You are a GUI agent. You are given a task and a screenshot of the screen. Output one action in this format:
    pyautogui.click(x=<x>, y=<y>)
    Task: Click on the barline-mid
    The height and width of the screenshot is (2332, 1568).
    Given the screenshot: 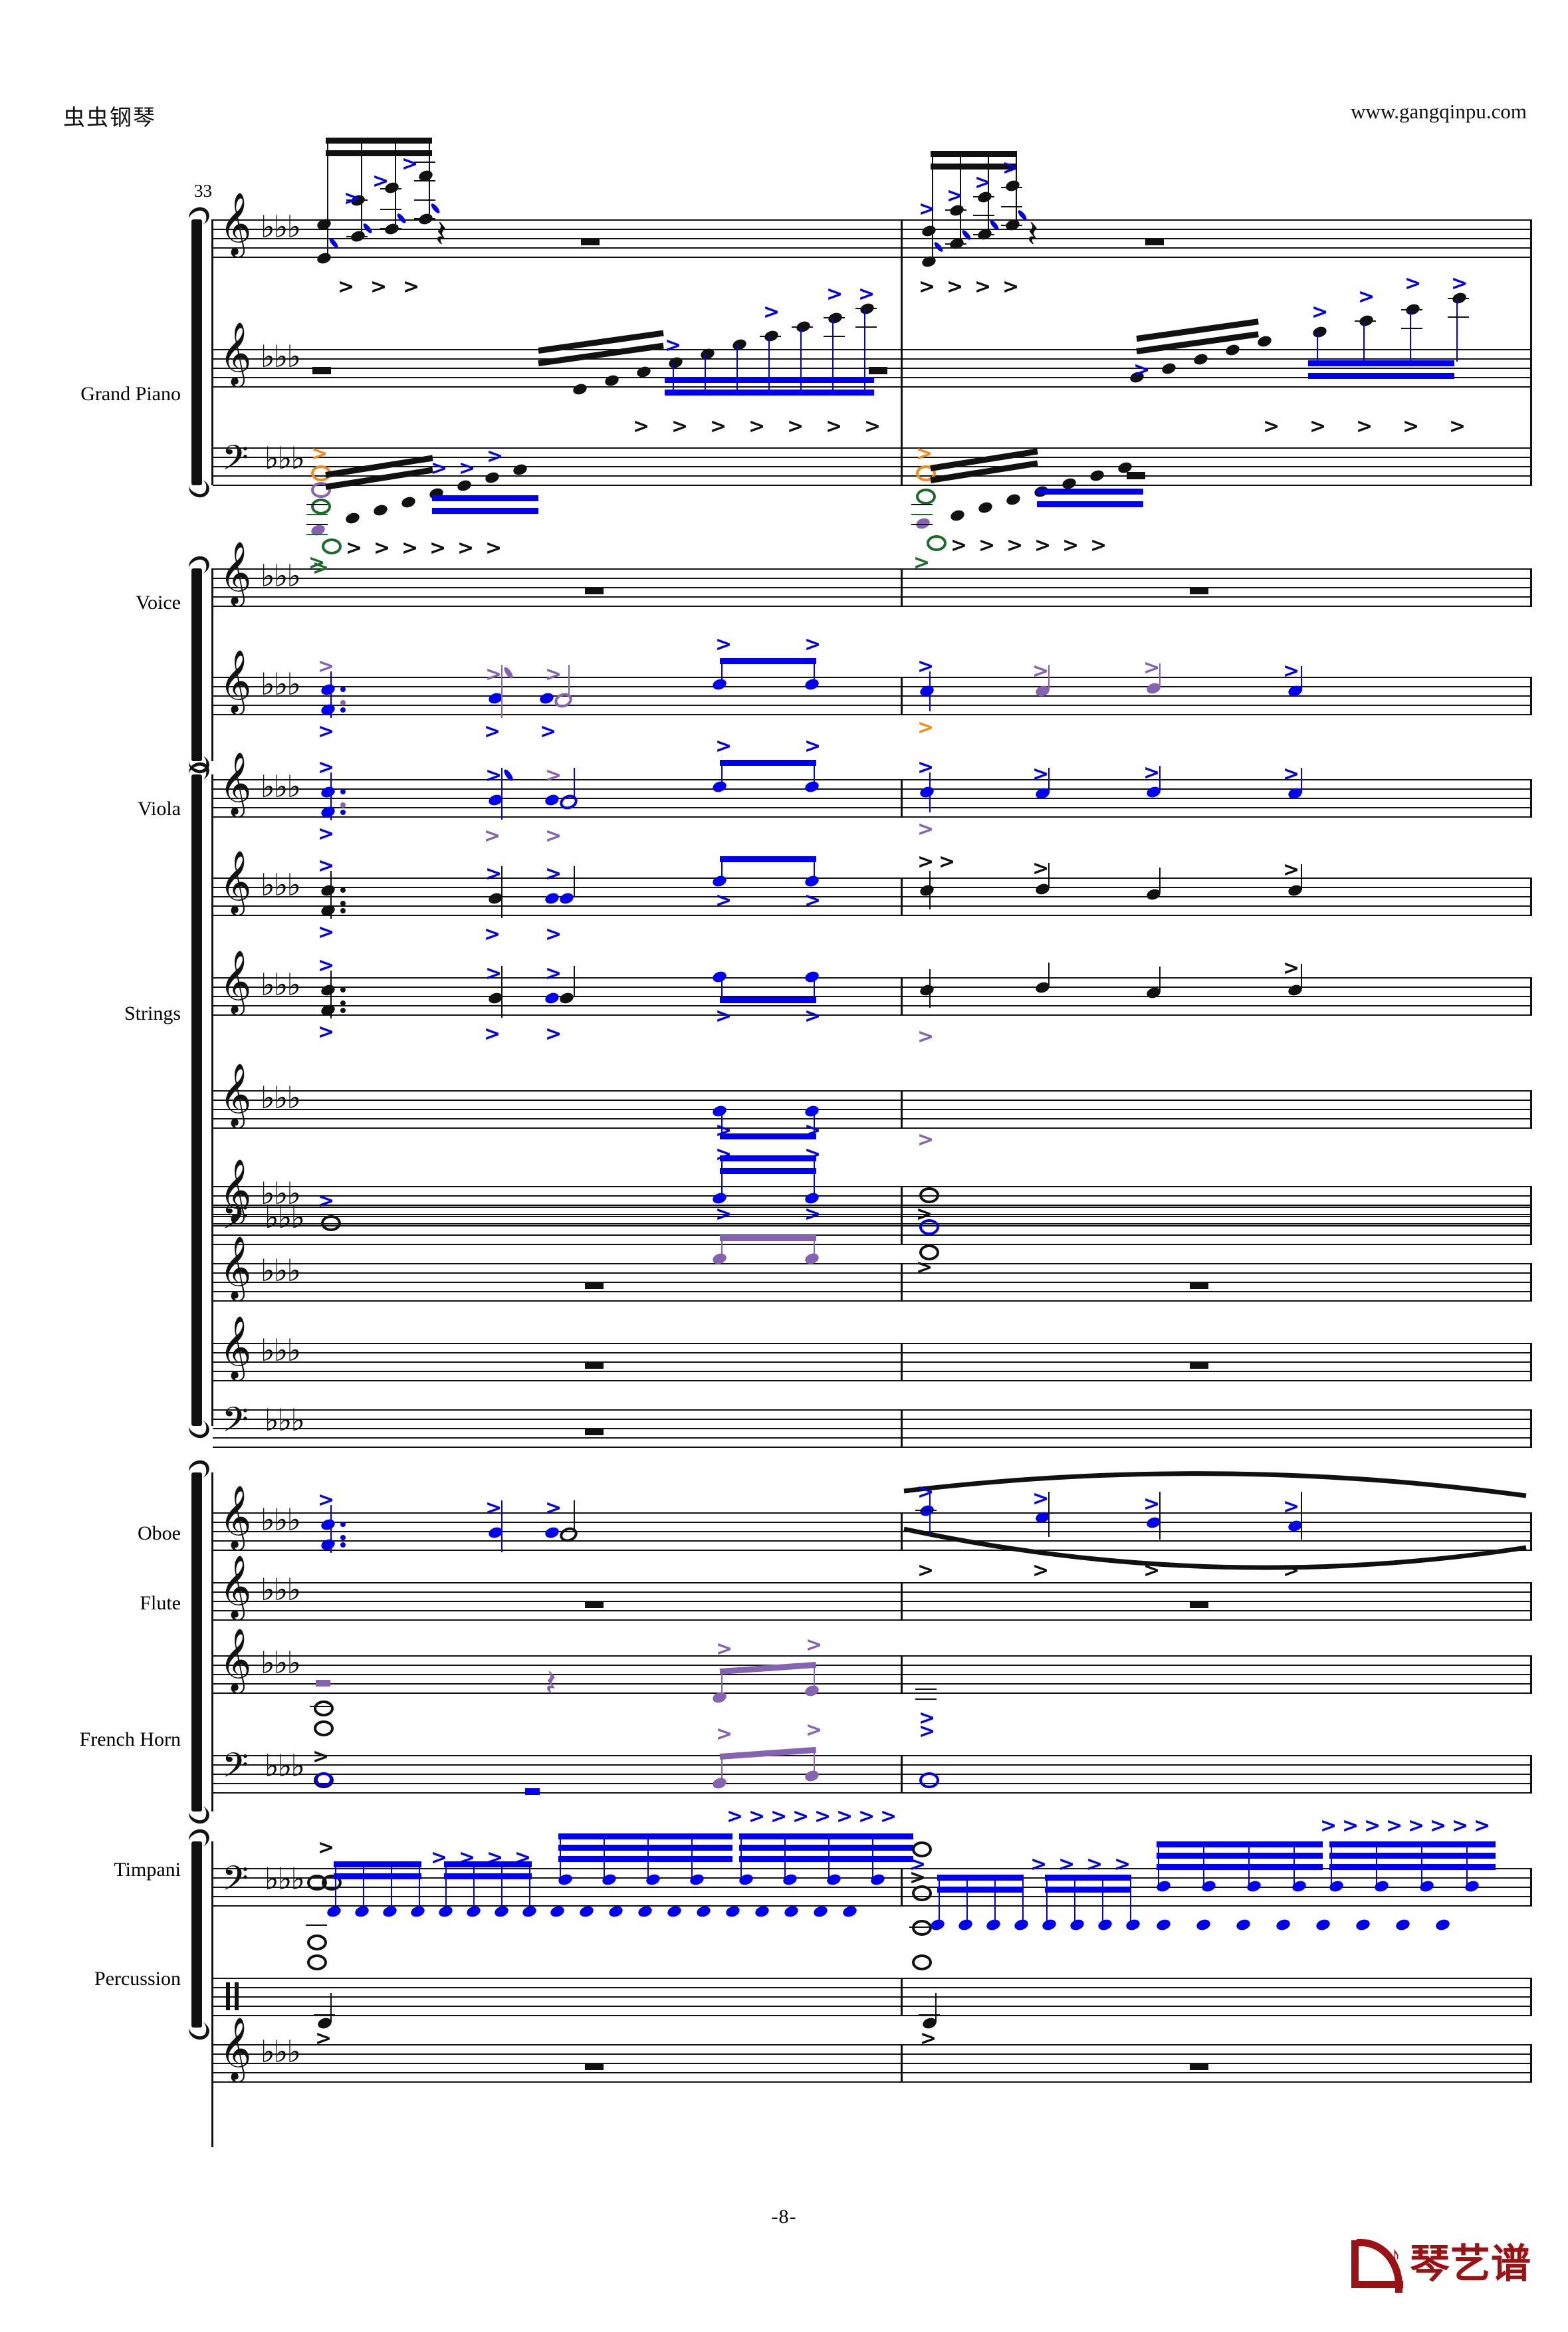 What is the action you would take?
    pyautogui.click(x=902, y=696)
    